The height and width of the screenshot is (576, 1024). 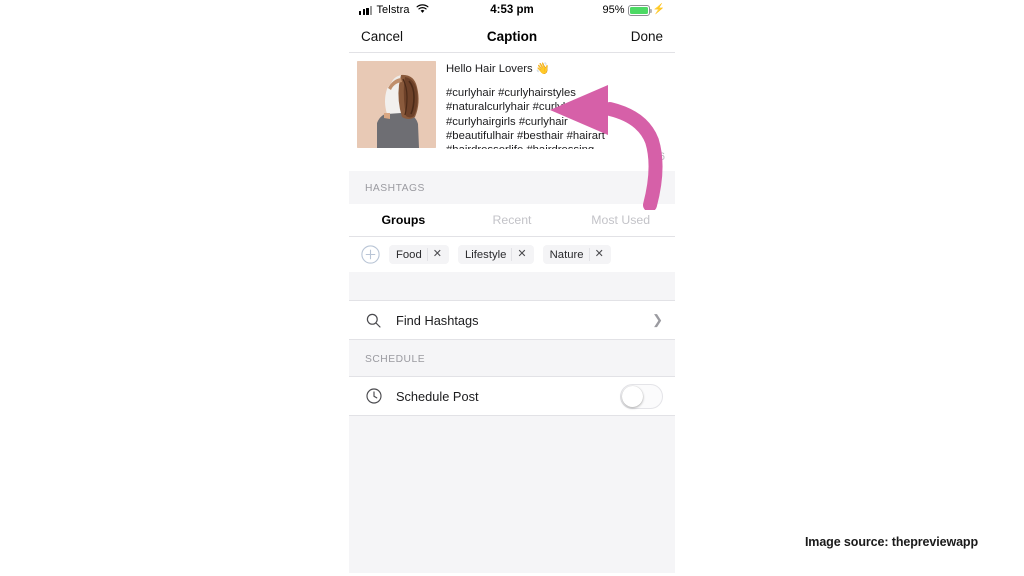 I want to click on status-bar: Telstra 4:53 pm 95% ⚡, so click(x=512, y=10).